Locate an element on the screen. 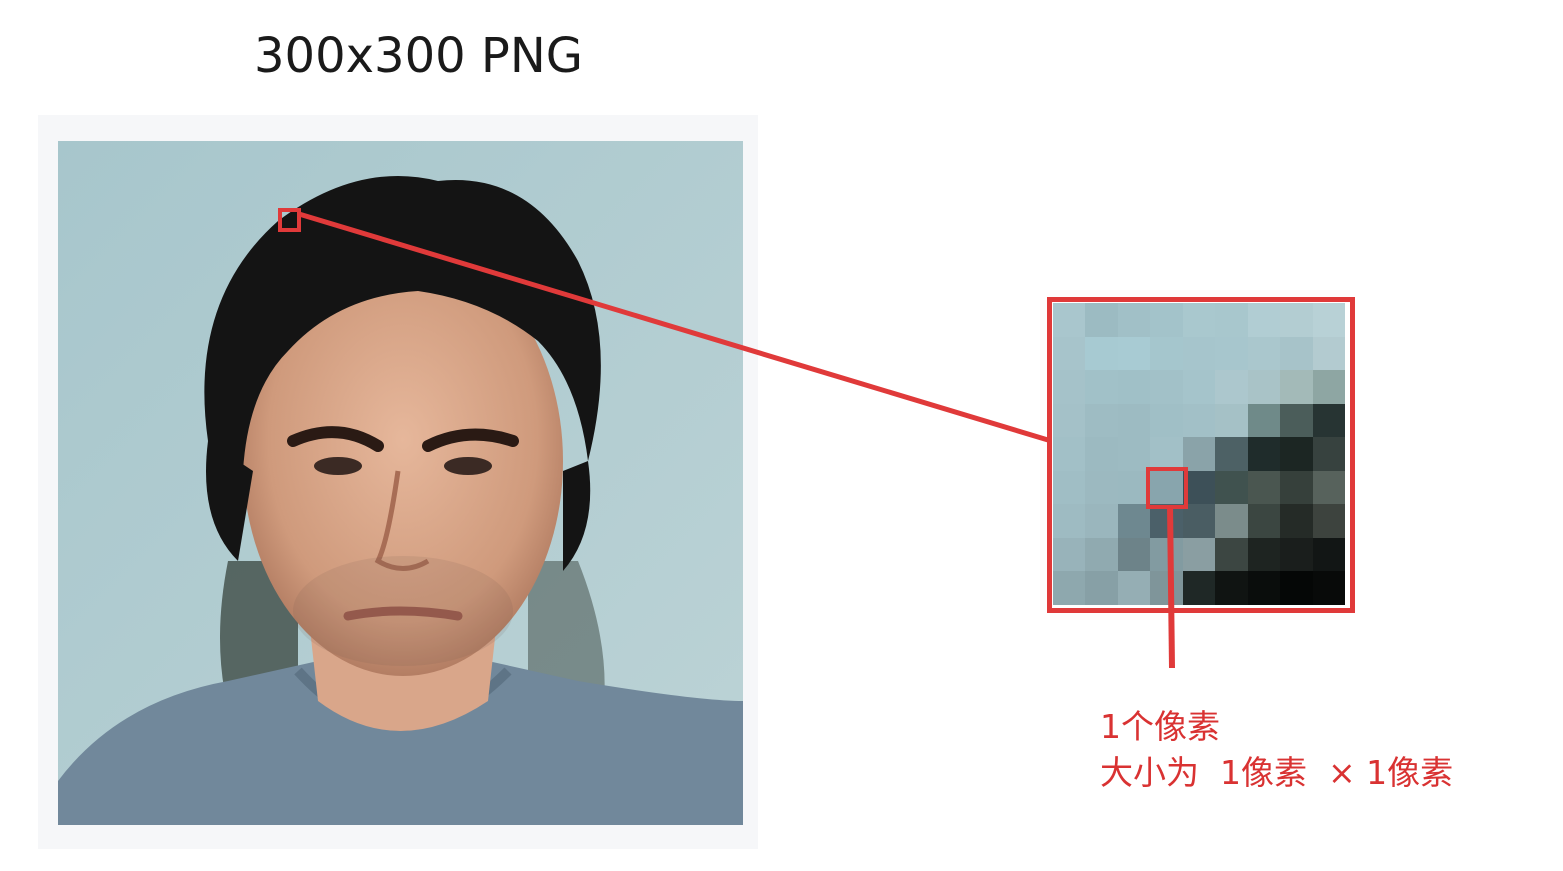 This screenshot has height=871, width=1563. caption-pointer-line is located at coordinates (1171, 586).